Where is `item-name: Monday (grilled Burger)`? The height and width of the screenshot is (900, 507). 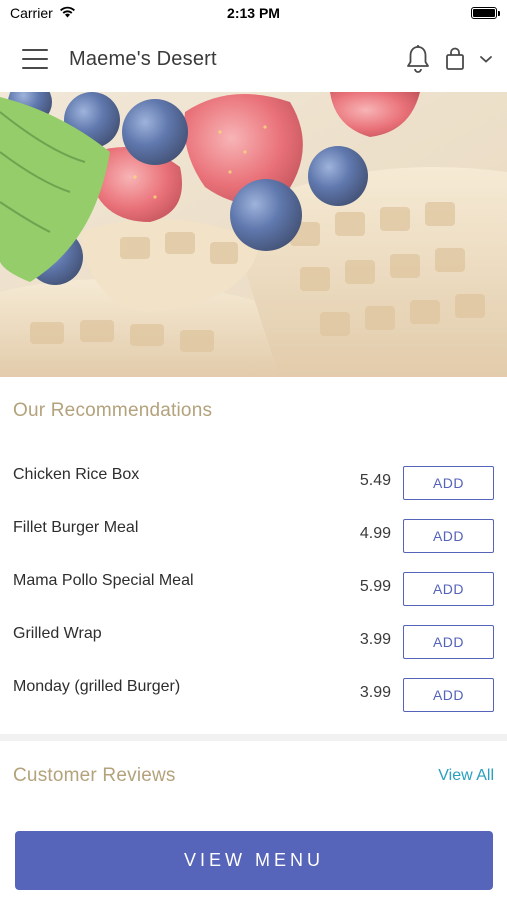
item-name: Monday (grilled Burger) is located at coordinates (97, 686).